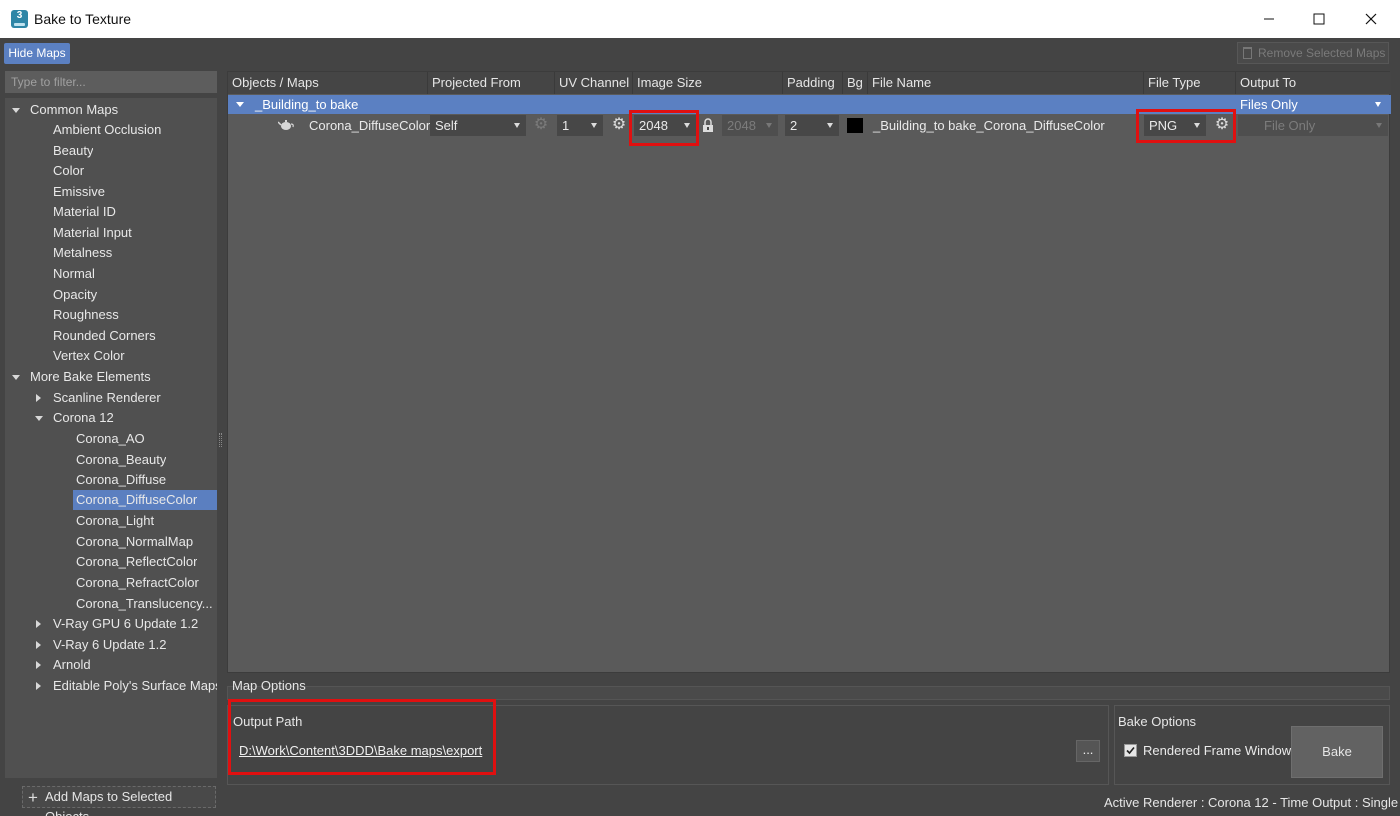 The image size is (1400, 816). Describe the element at coordinates (370, 125) in the screenshot. I see `map-name: Corona_DiffuseColor` at that location.